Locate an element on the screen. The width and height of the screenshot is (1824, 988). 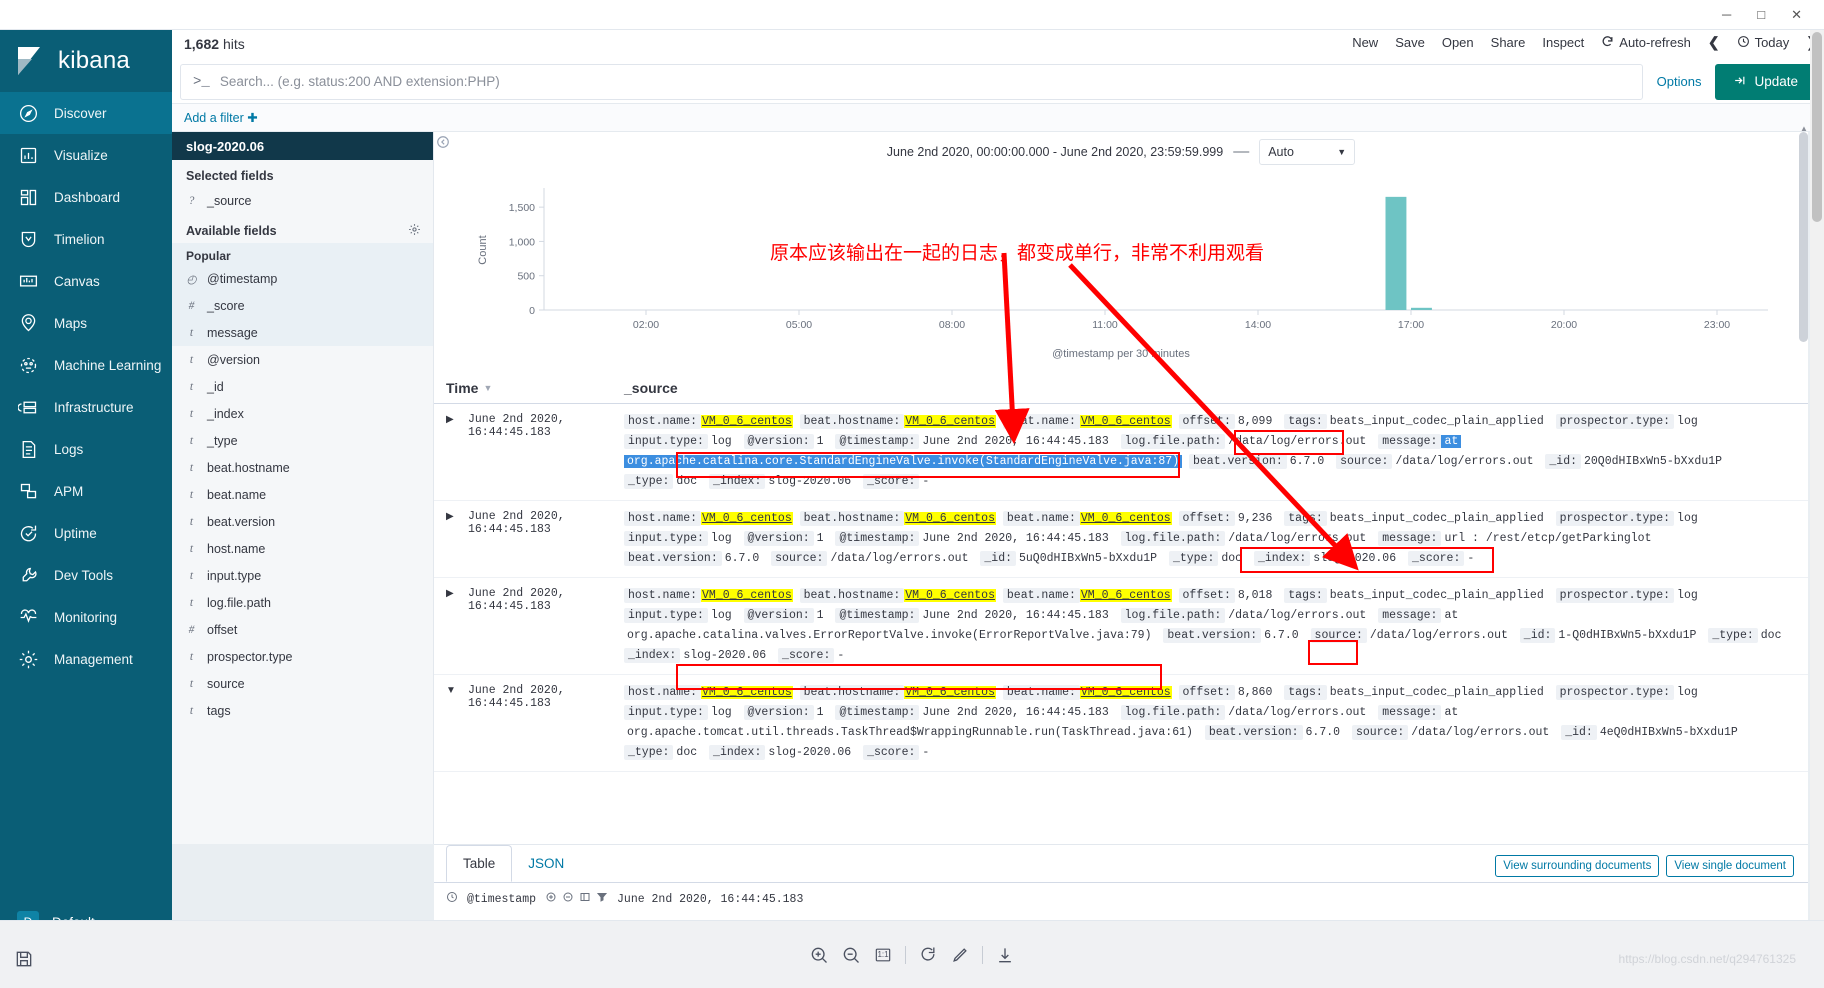
sidebar-item-discover: Discover is located at coordinates (86, 113).